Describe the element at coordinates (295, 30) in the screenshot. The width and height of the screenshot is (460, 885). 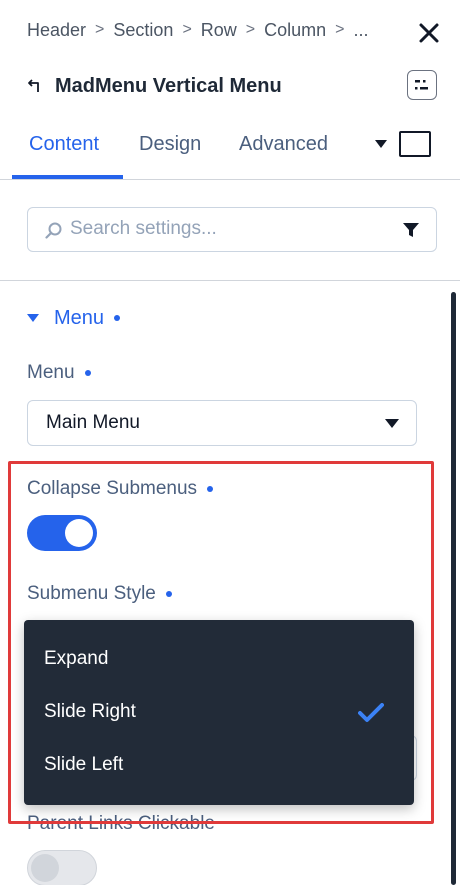
I see `breadcrumb-item-column: Column` at that location.